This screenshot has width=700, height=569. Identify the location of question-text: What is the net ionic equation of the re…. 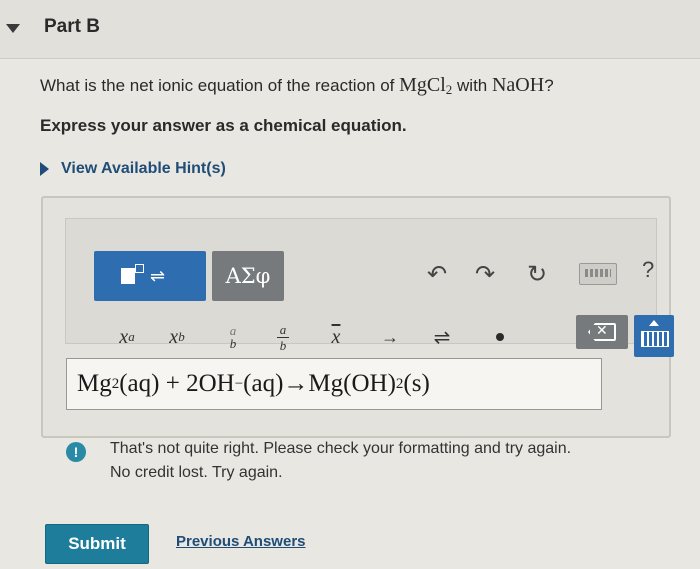
(297, 85).